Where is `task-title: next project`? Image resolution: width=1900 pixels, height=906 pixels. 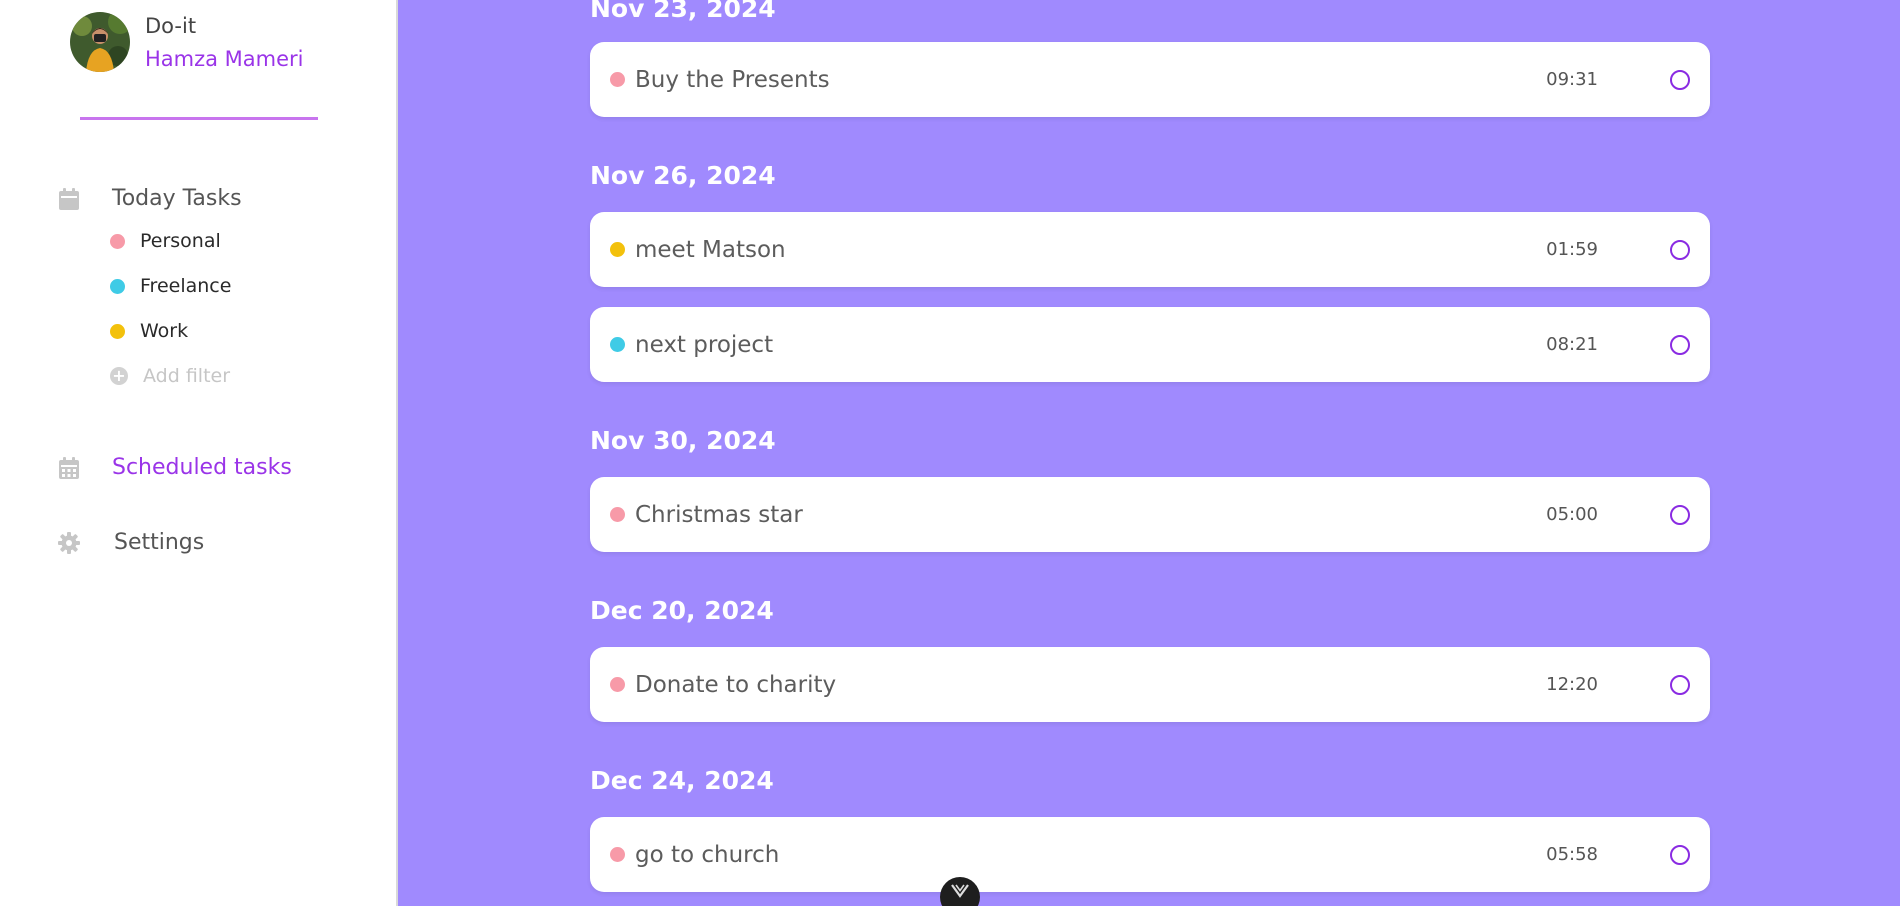
task-title: next project is located at coordinates (704, 344).